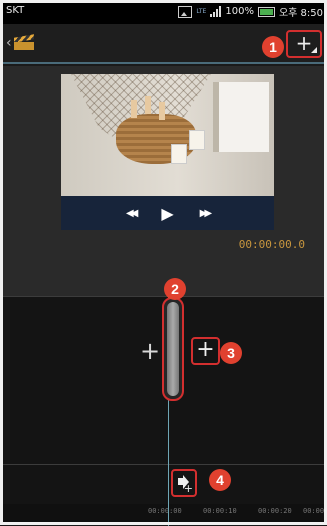 The width and height of the screenshot is (327, 526). I want to click on add-media-button: +, so click(304, 44).